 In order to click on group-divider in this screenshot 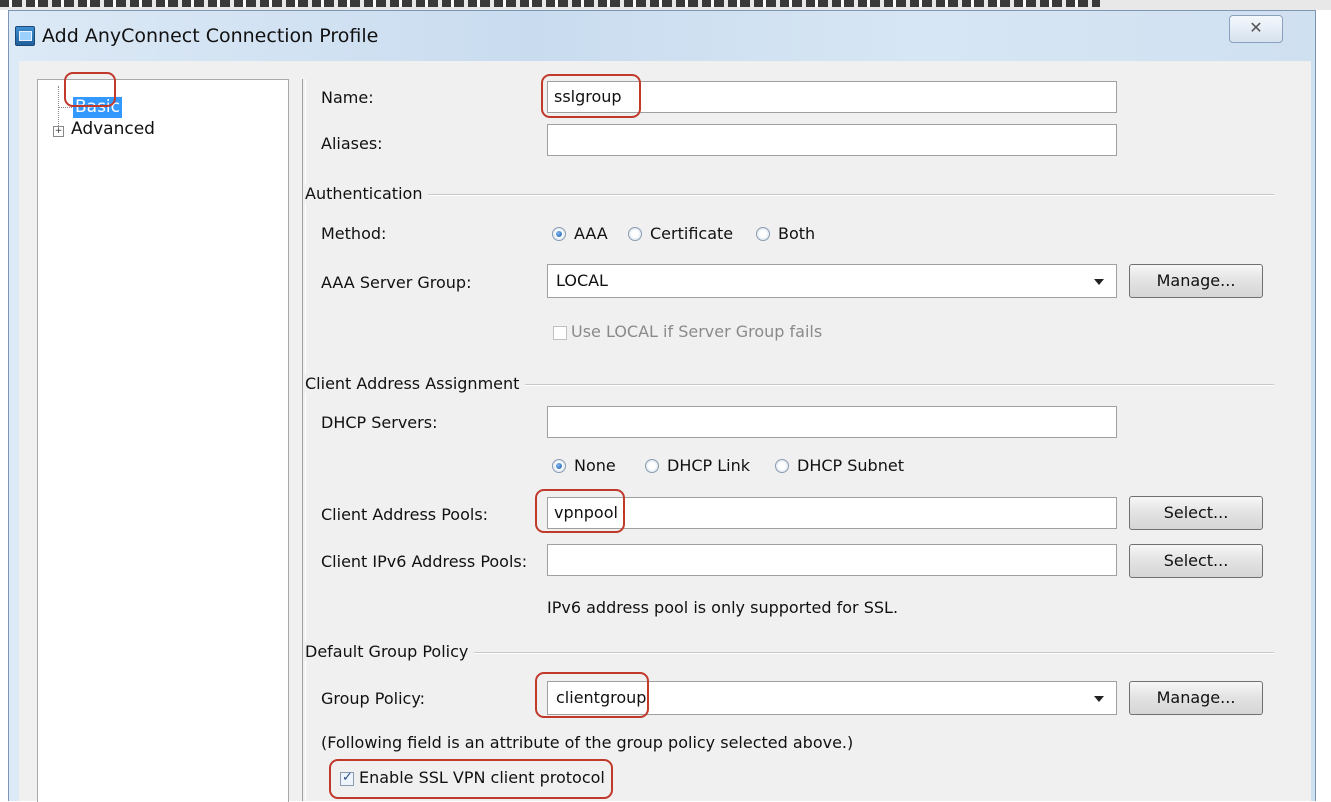, I will do `click(790, 195)`.